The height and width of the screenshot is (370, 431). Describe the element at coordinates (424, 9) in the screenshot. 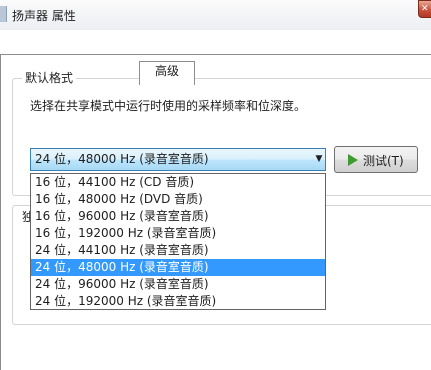

I see `close-button: ✕` at that location.